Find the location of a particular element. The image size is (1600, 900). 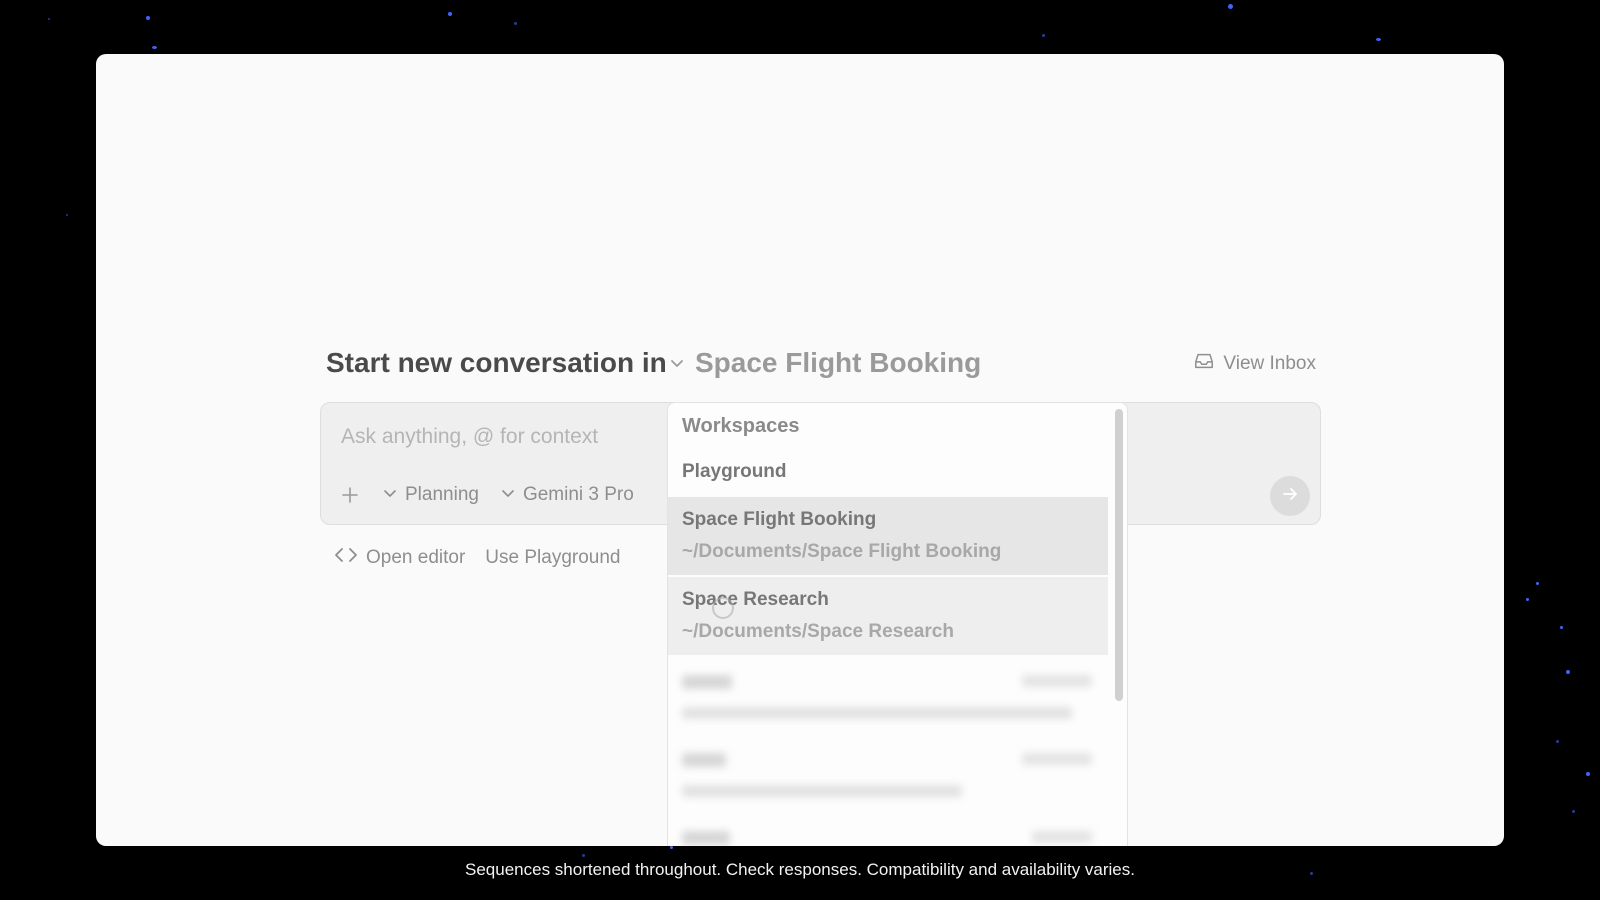

mode-label: Planning is located at coordinates (442, 494).